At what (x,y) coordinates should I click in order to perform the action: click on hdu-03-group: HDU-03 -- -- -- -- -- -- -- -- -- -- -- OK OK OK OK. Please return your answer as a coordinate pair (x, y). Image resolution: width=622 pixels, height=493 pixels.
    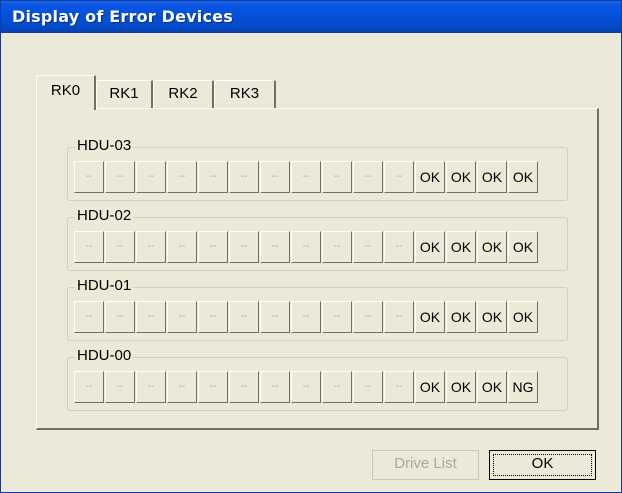
    Looking at the image, I should click on (317, 169).